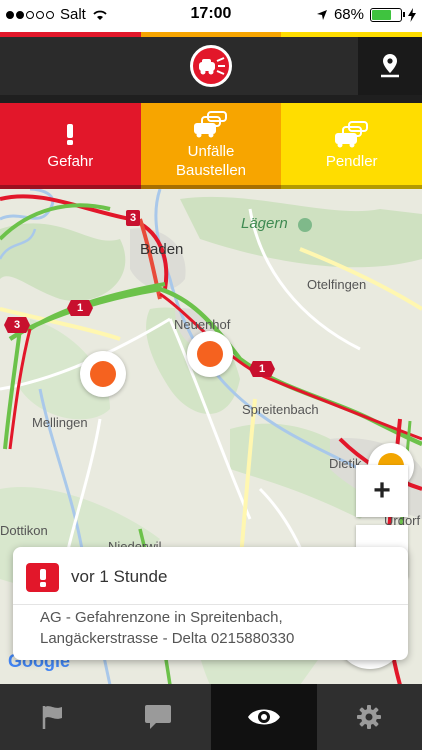  Describe the element at coordinates (202, 324) in the screenshot. I see `place-neuenhof: Neuenhof` at that location.